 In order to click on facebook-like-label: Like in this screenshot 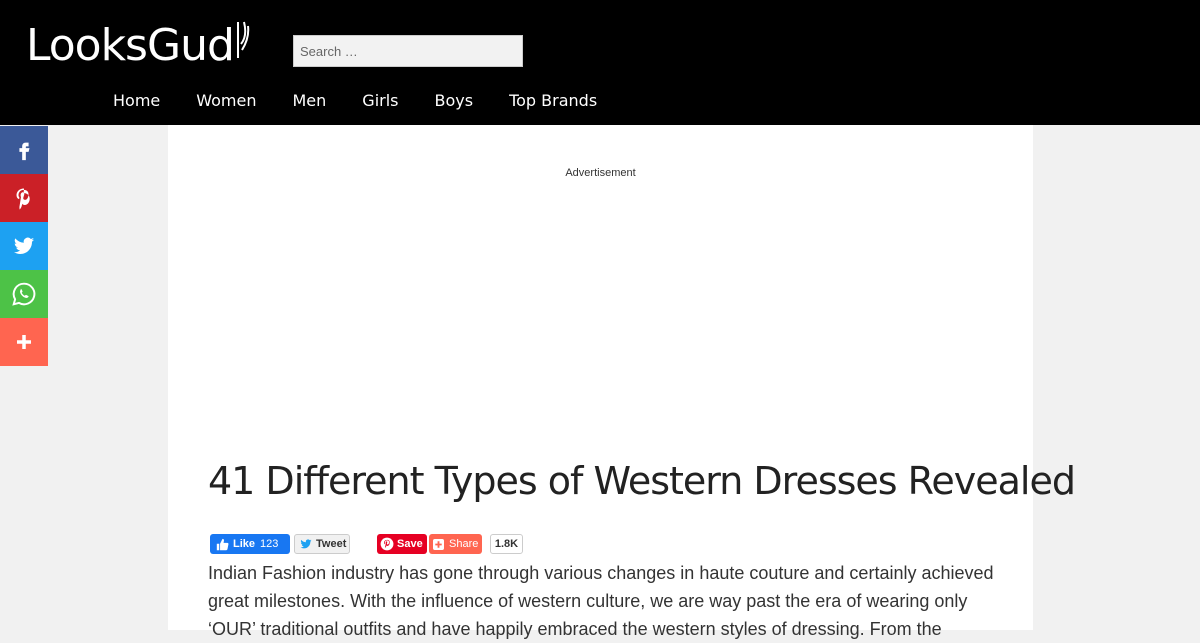, I will do `click(244, 544)`.